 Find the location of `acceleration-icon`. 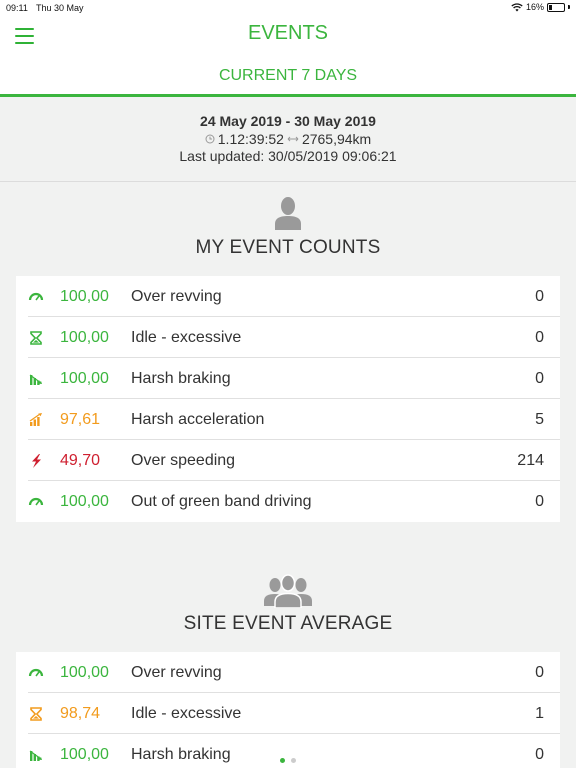

acceleration-icon is located at coordinates (36, 420).